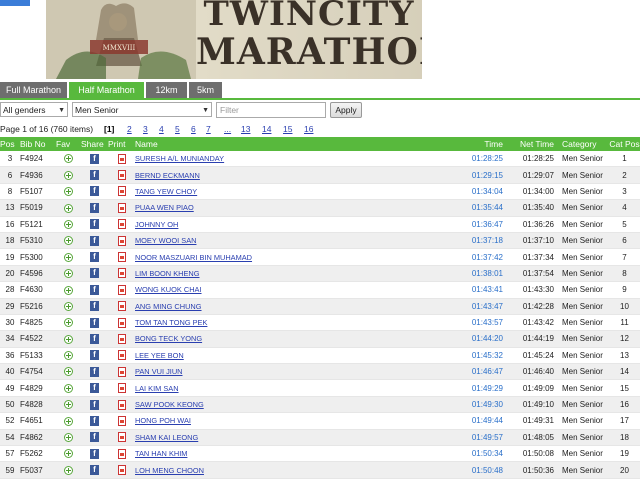 The width and height of the screenshot is (640, 479). Describe the element at coordinates (38, 144) in the screenshot. I see `header-bib: Bib No` at that location.